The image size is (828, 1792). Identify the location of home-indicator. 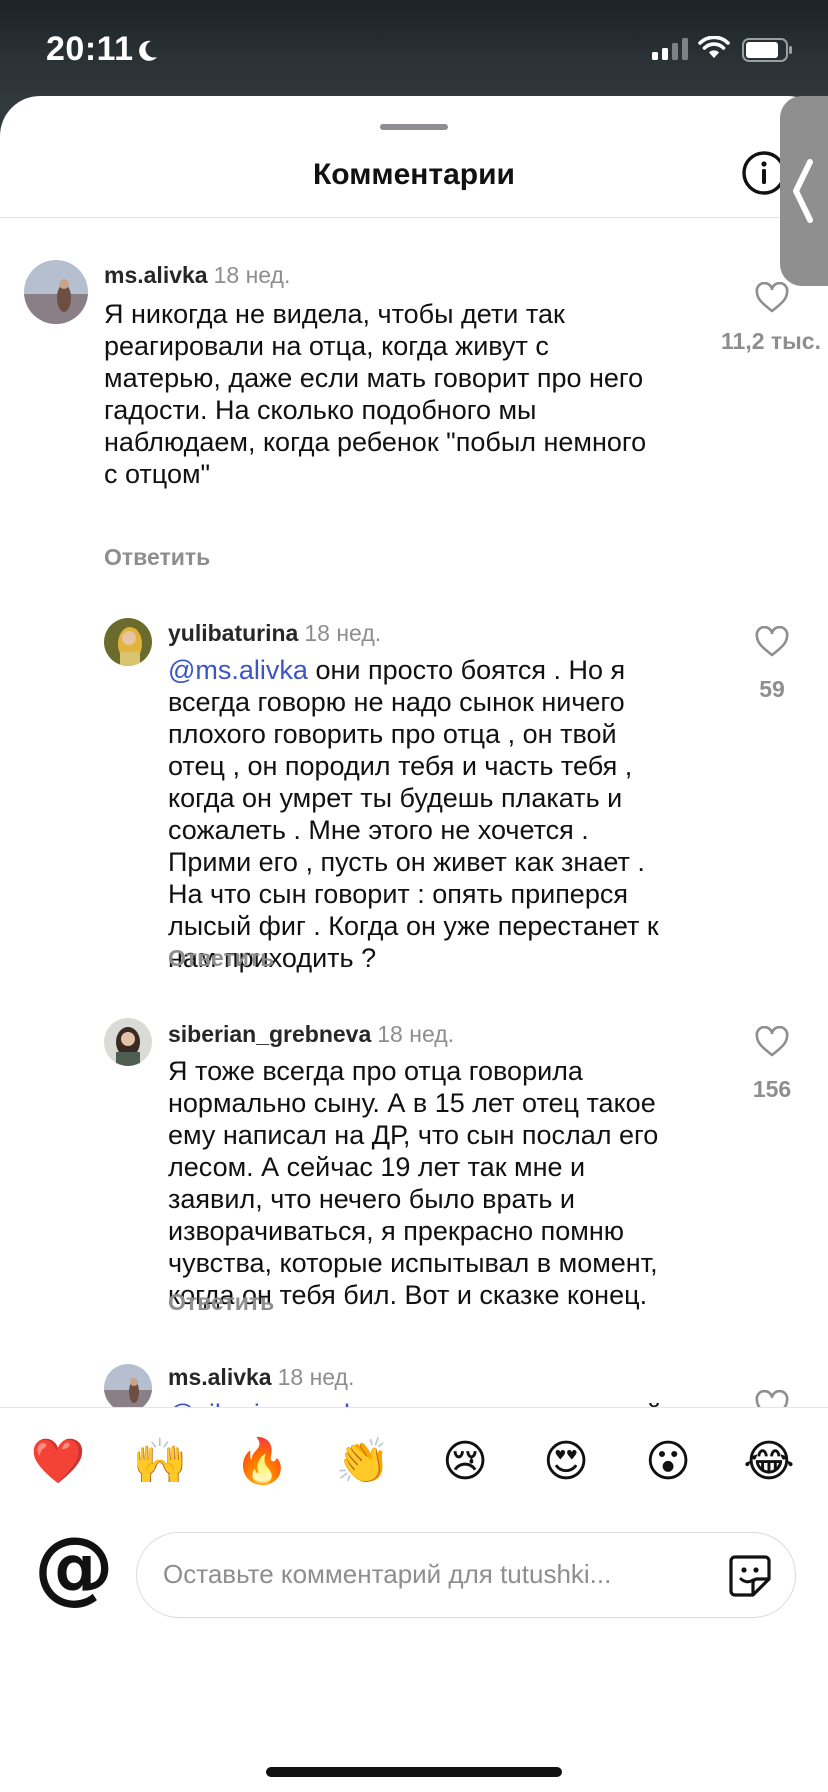
(414, 1772).